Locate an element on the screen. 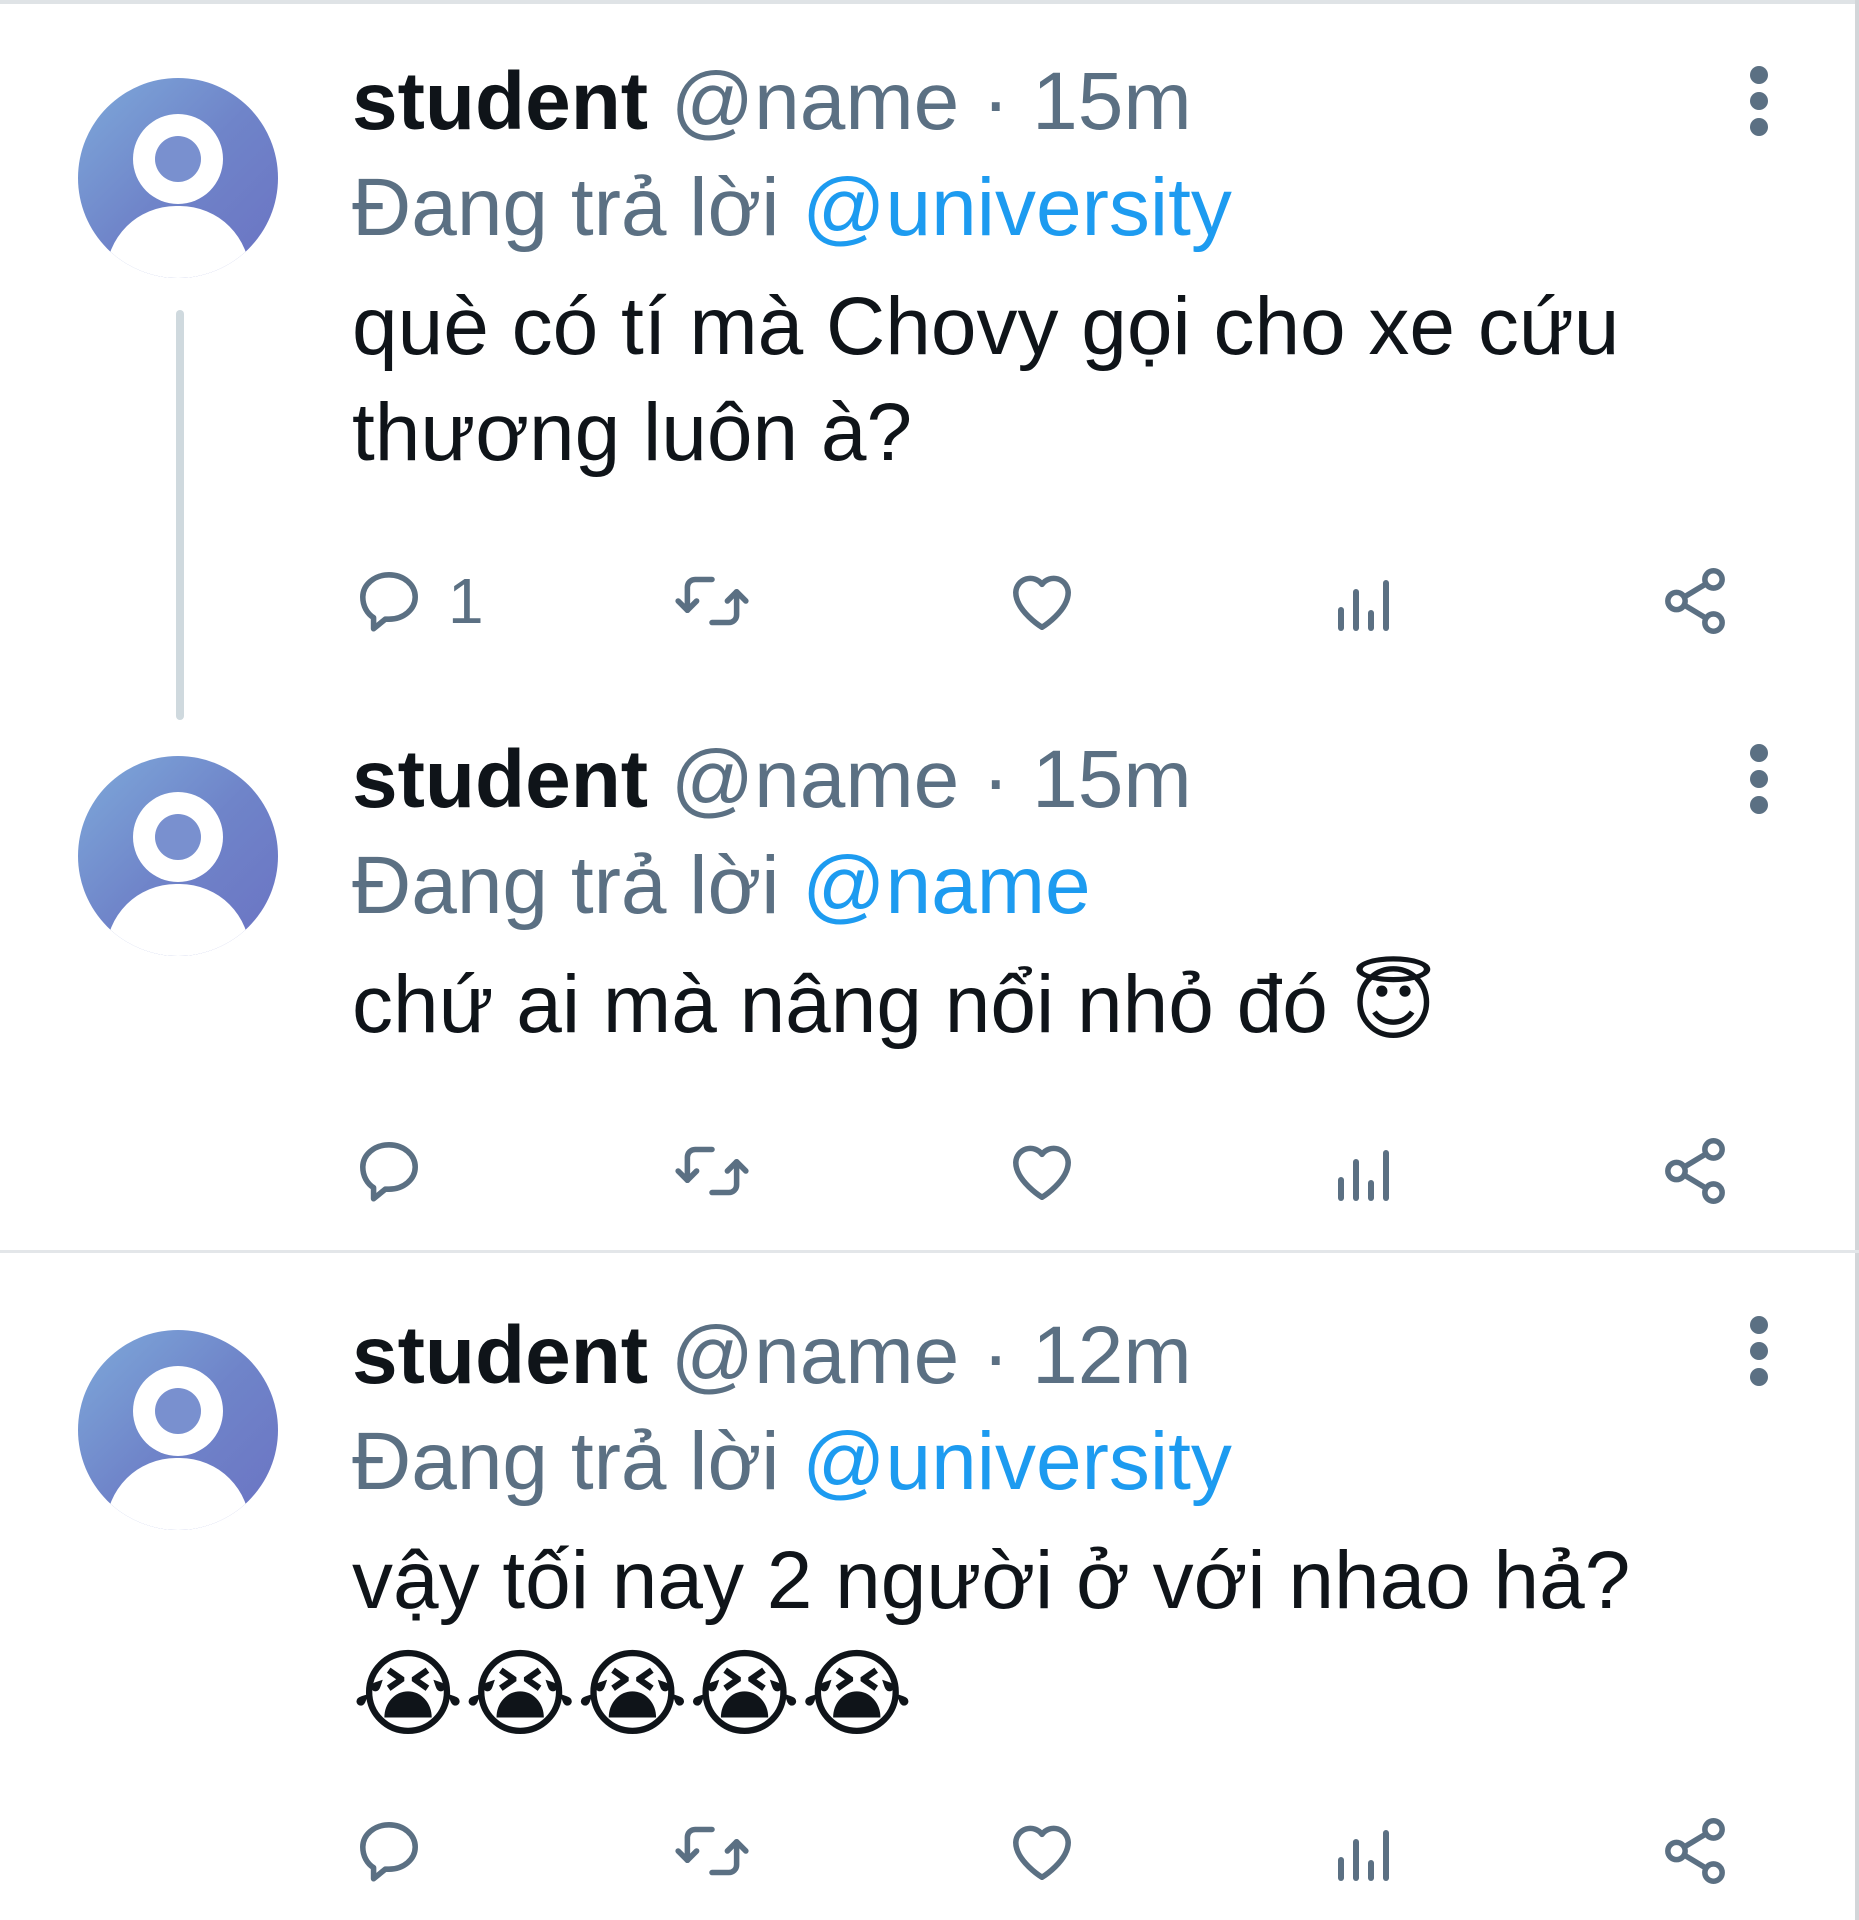 The height and width of the screenshot is (1920, 1859). tweet-text: chứ ai mà nâng nổi nhỏ đó 😇 is located at coordinates (1045, 1005).